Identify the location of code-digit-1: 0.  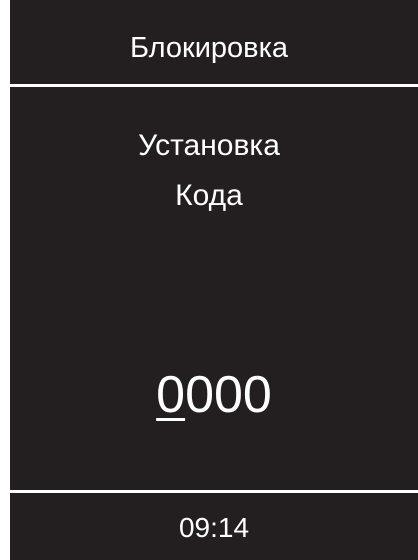
(170, 395).